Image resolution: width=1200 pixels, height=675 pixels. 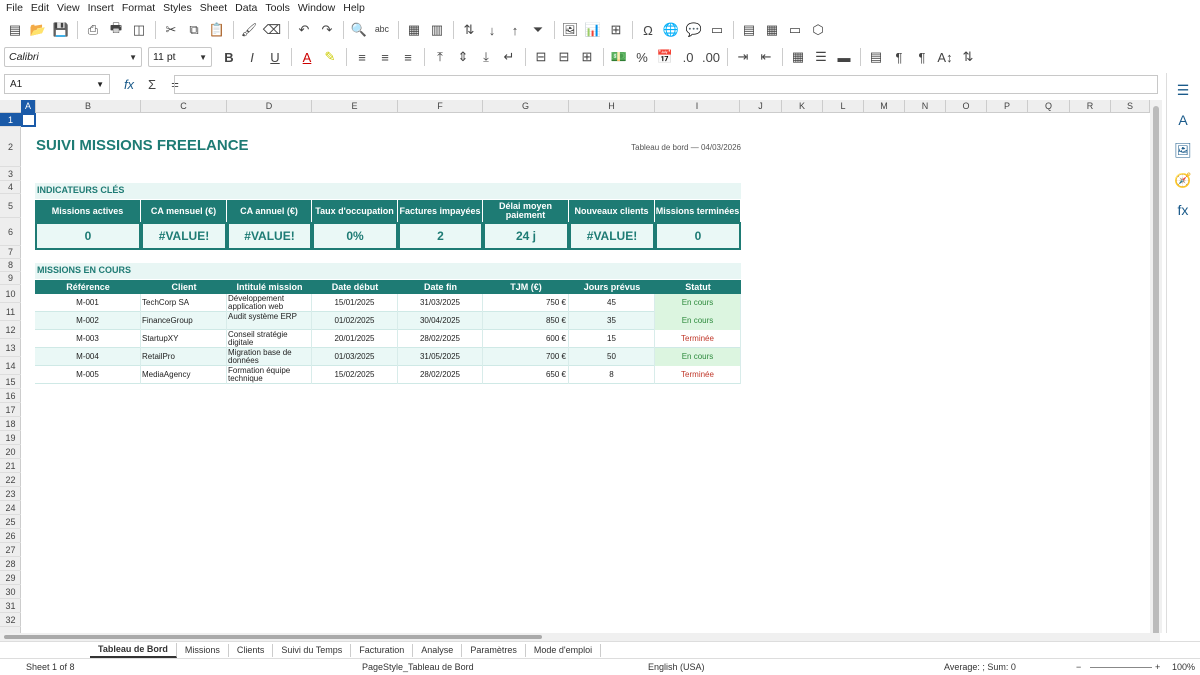 What do you see at coordinates (10, 396) in the screenshot?
I see `row-header: 16` at bounding box center [10, 396].